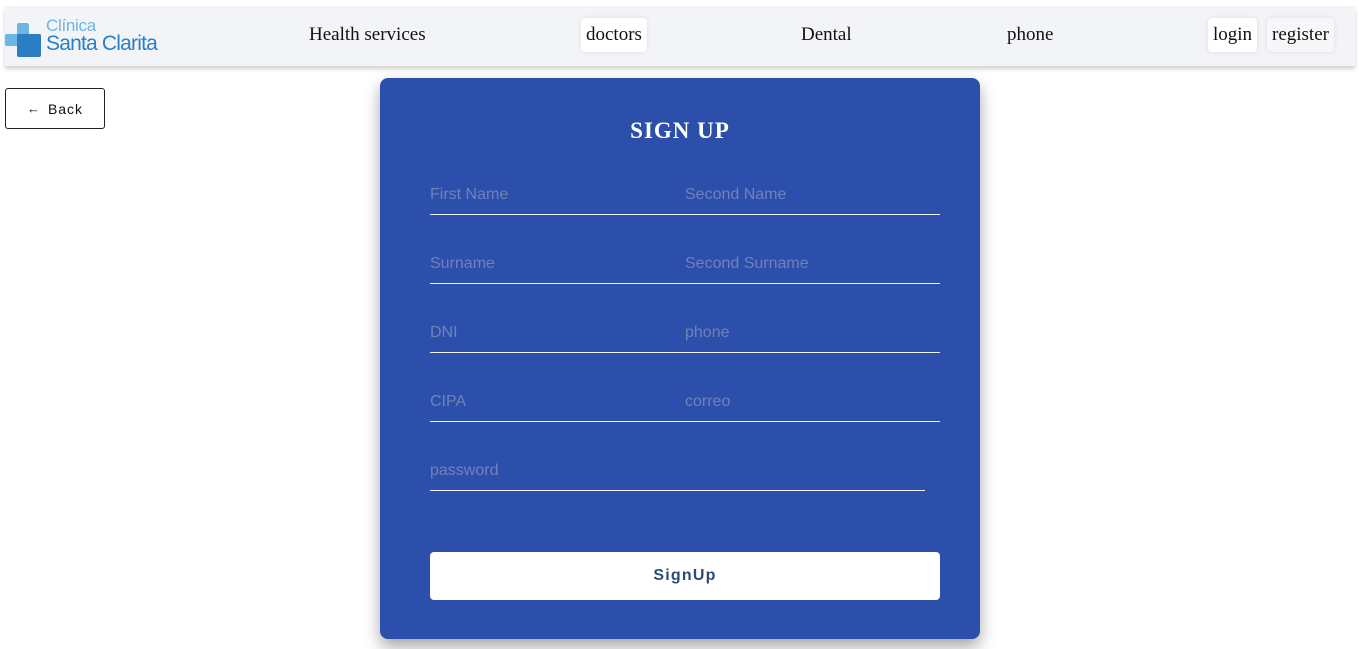  I want to click on dni-input, so click(557, 333).